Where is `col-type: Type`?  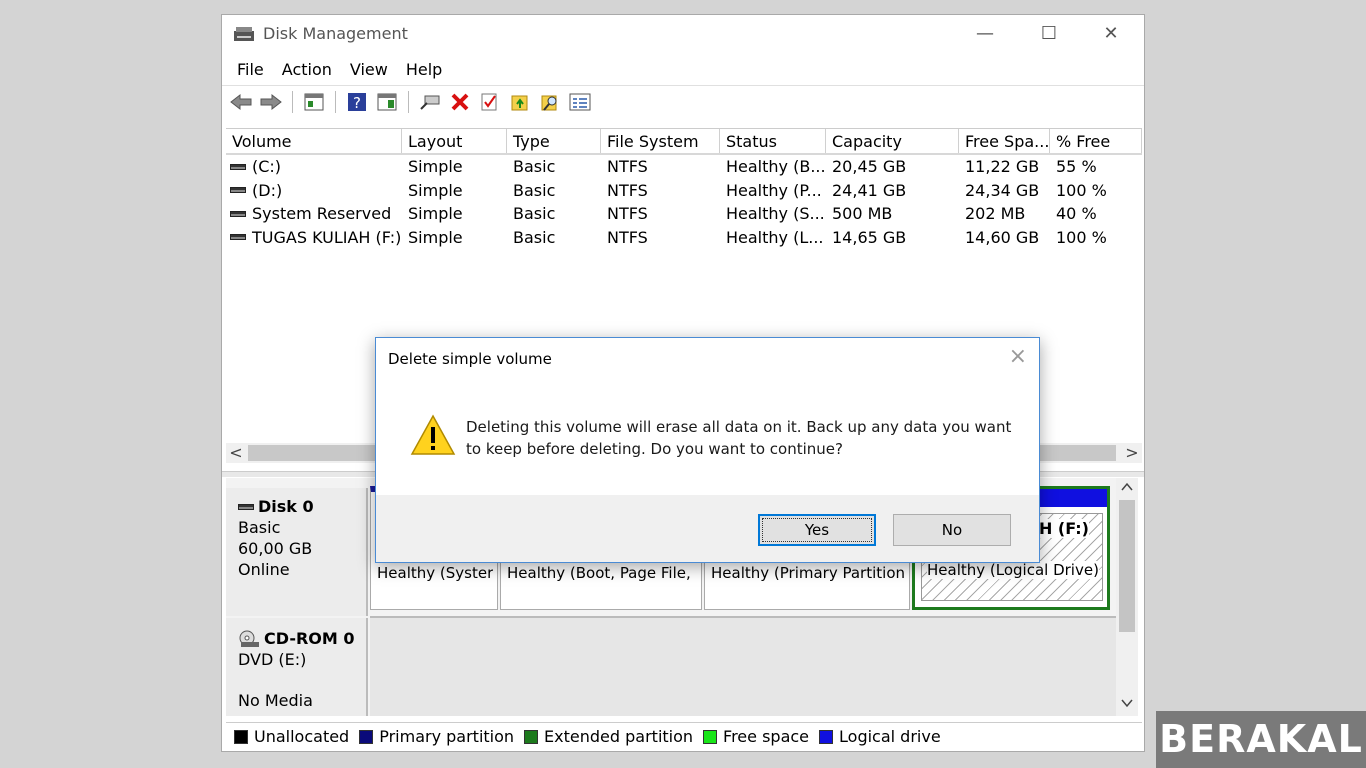 col-type: Type is located at coordinates (554, 141).